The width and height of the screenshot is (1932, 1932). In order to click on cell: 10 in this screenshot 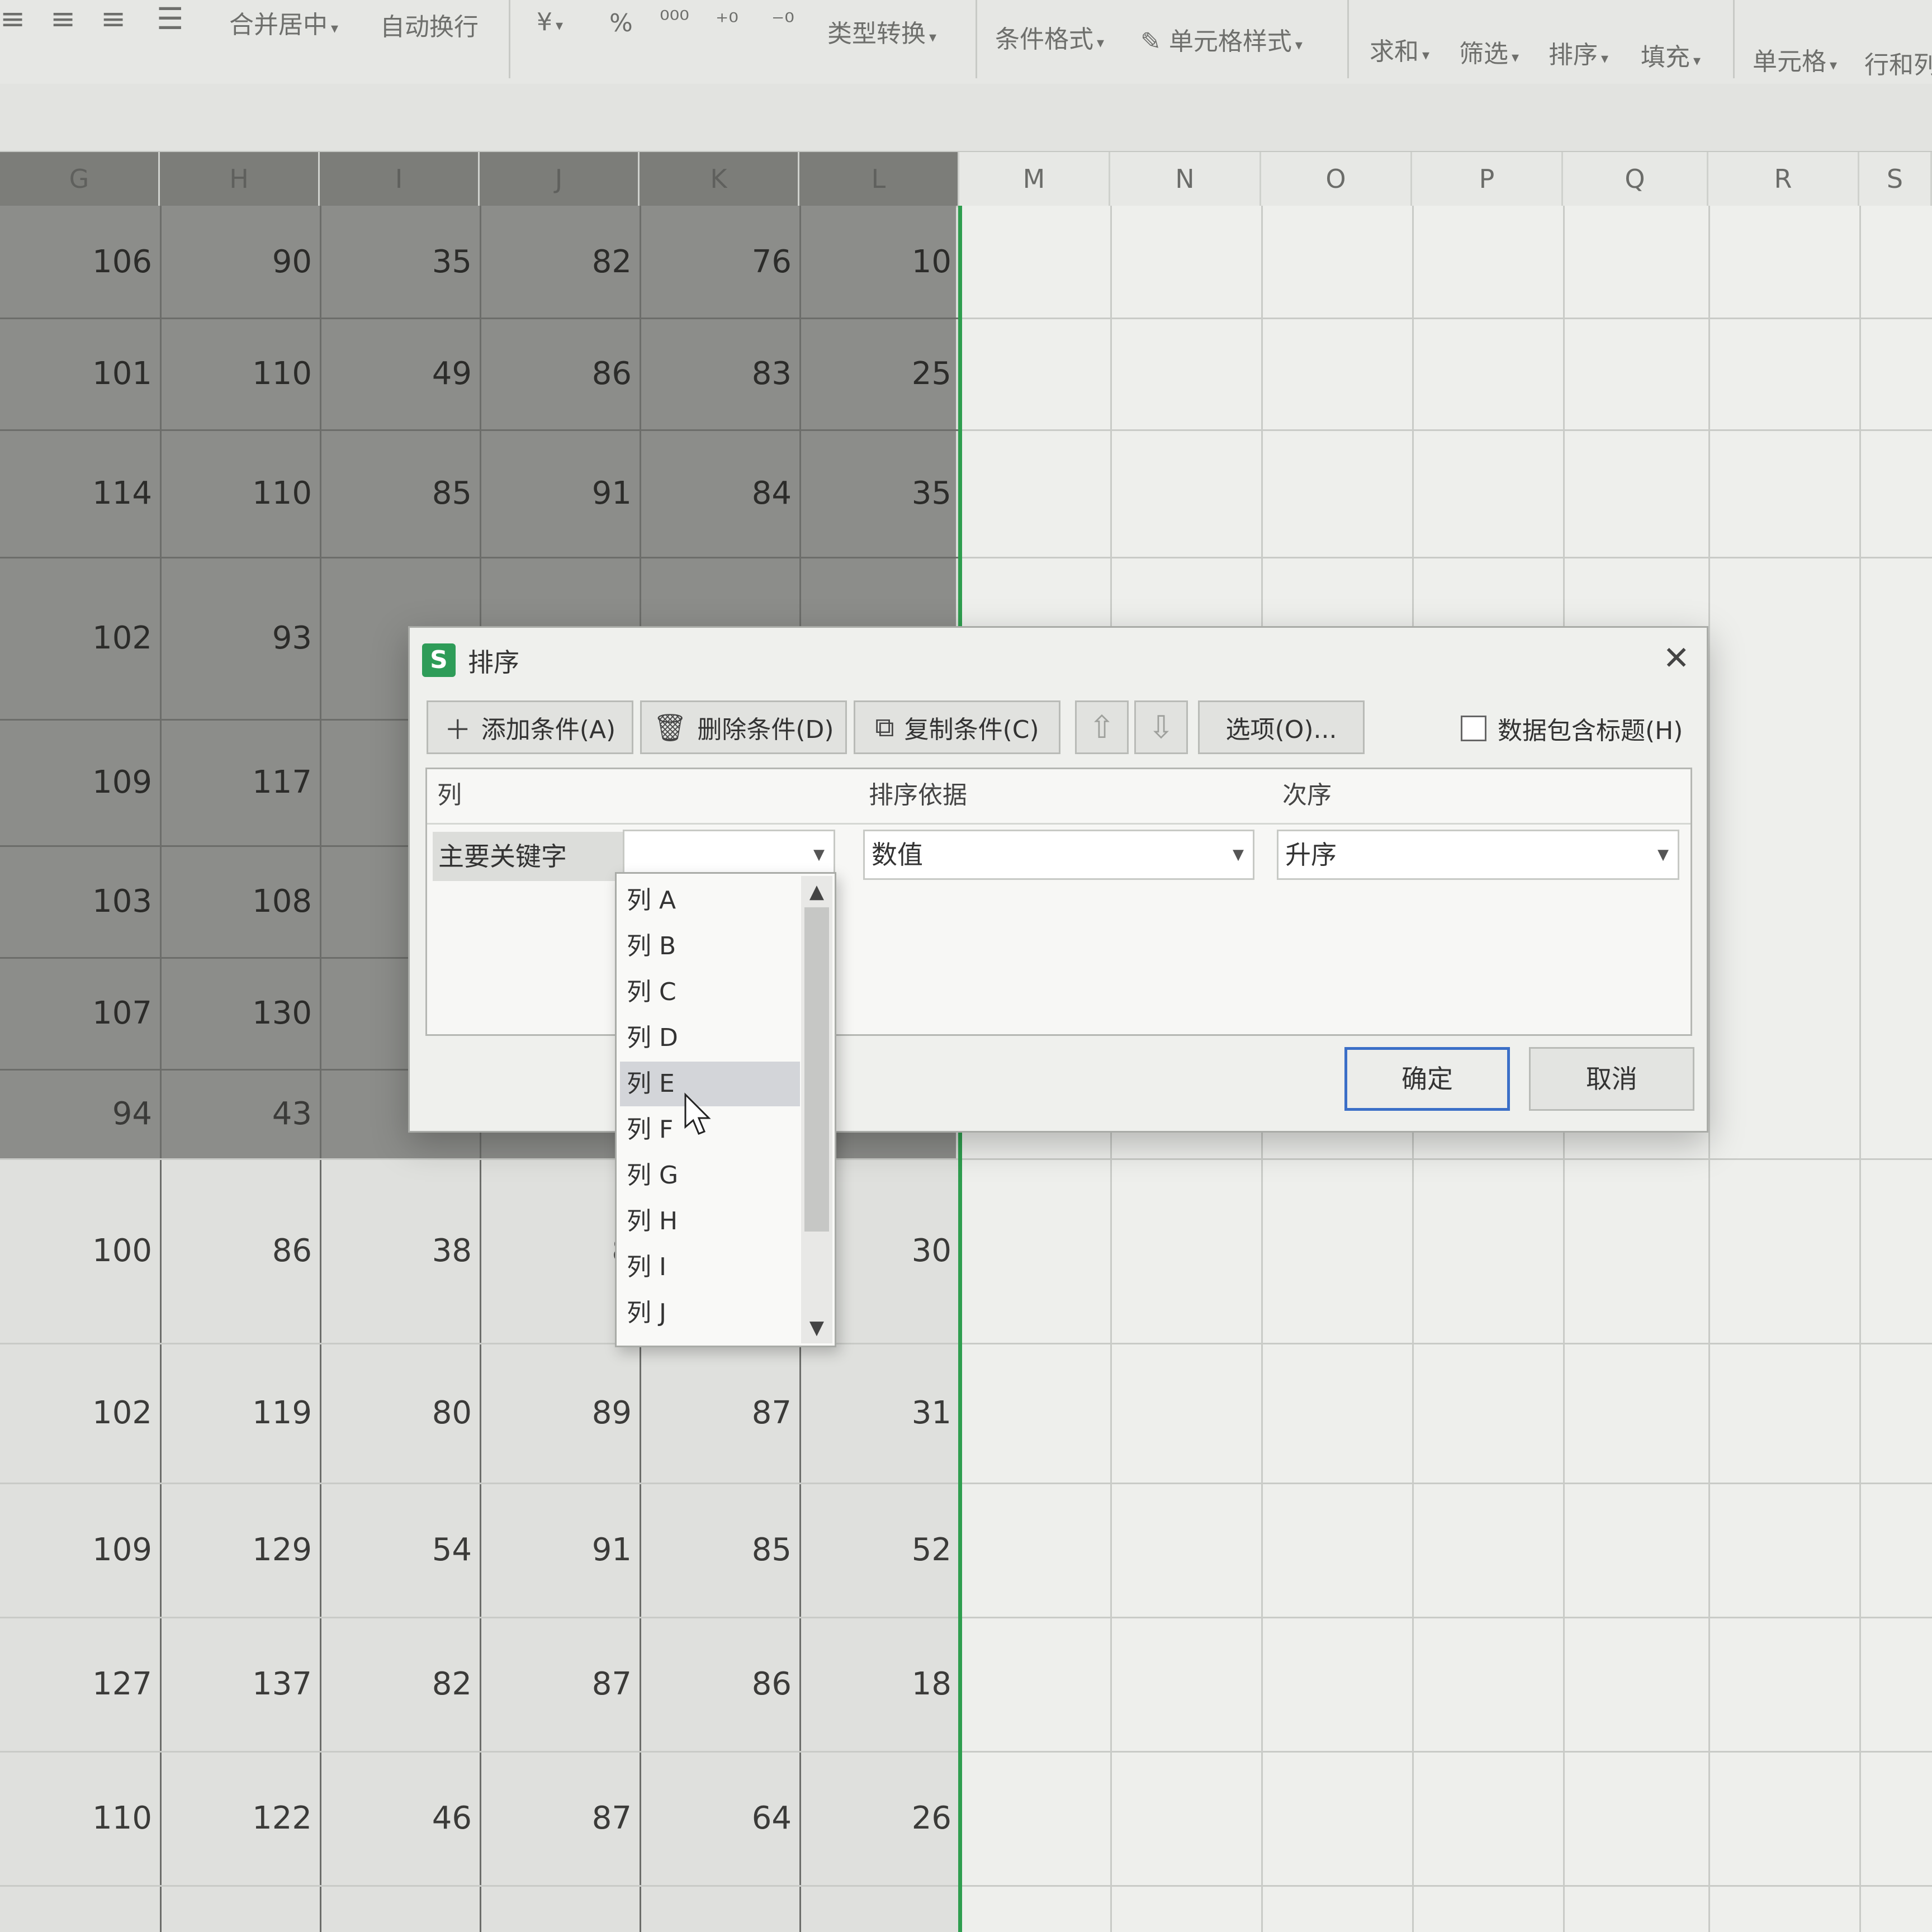, I will do `click(879, 262)`.